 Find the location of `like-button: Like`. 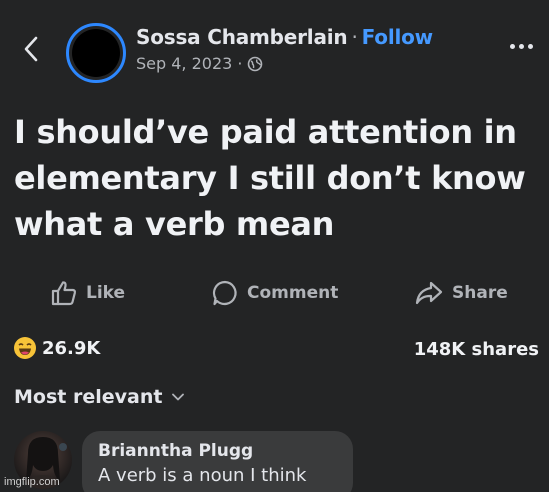

like-button: Like is located at coordinates (87, 293).